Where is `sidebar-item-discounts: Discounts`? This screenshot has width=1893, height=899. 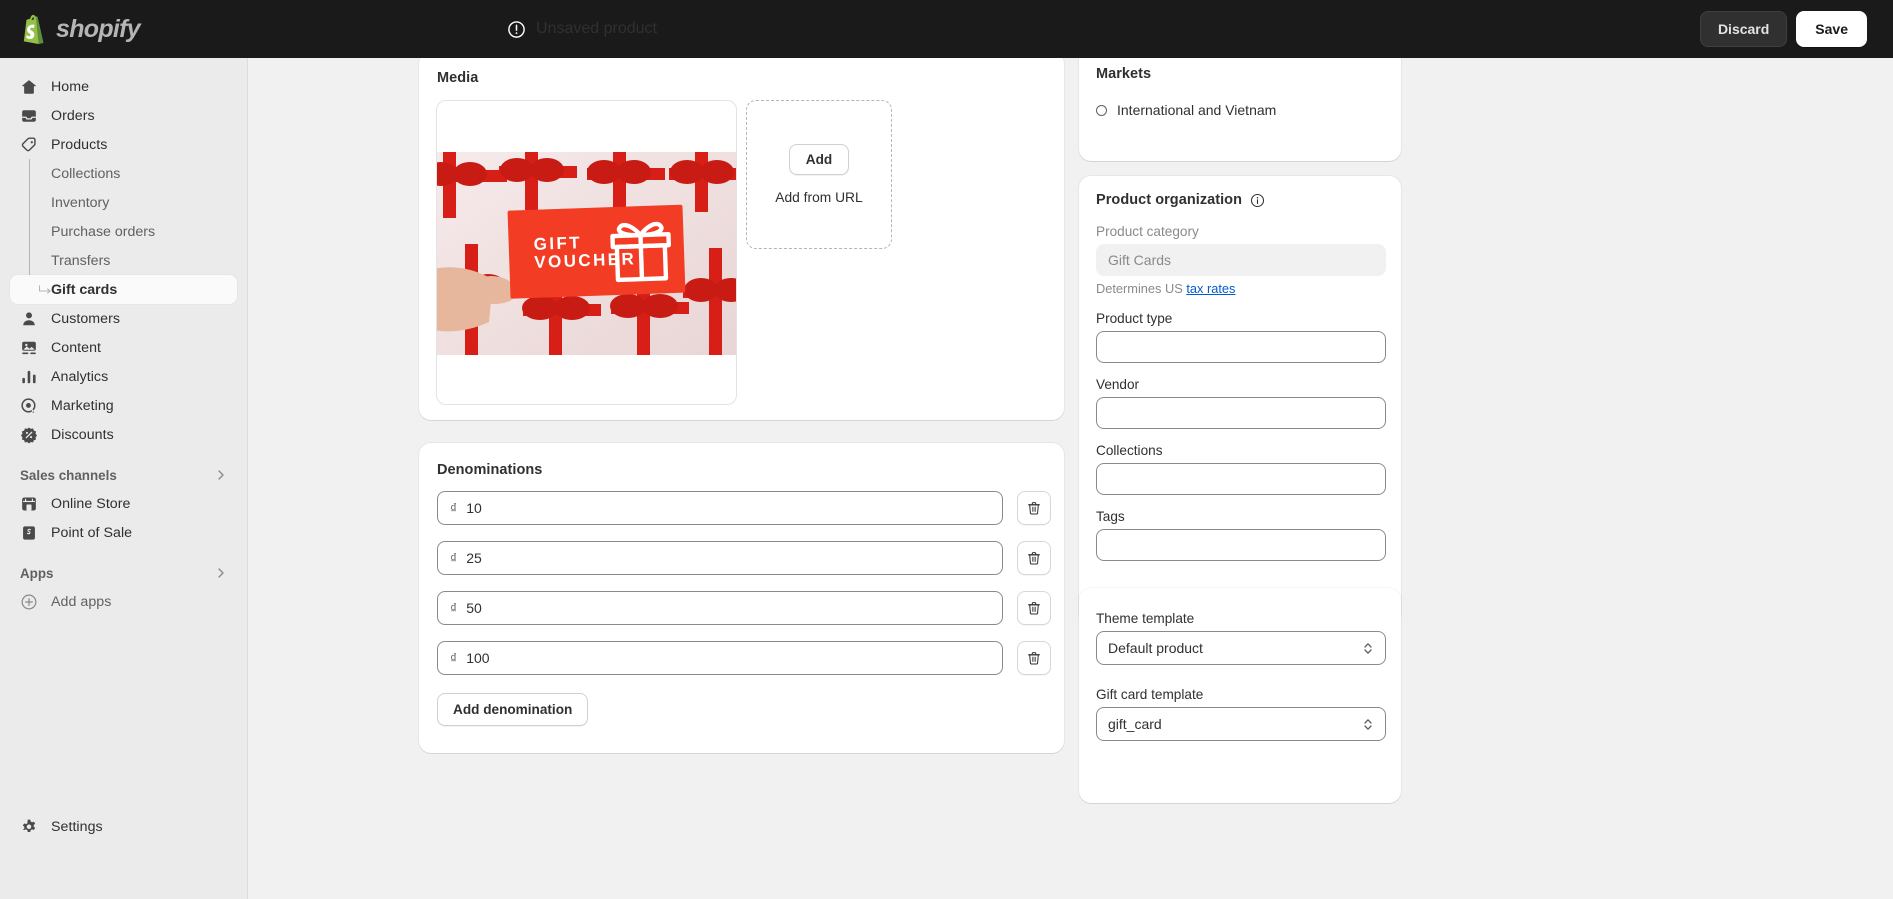 sidebar-item-discounts: Discounts is located at coordinates (123, 434).